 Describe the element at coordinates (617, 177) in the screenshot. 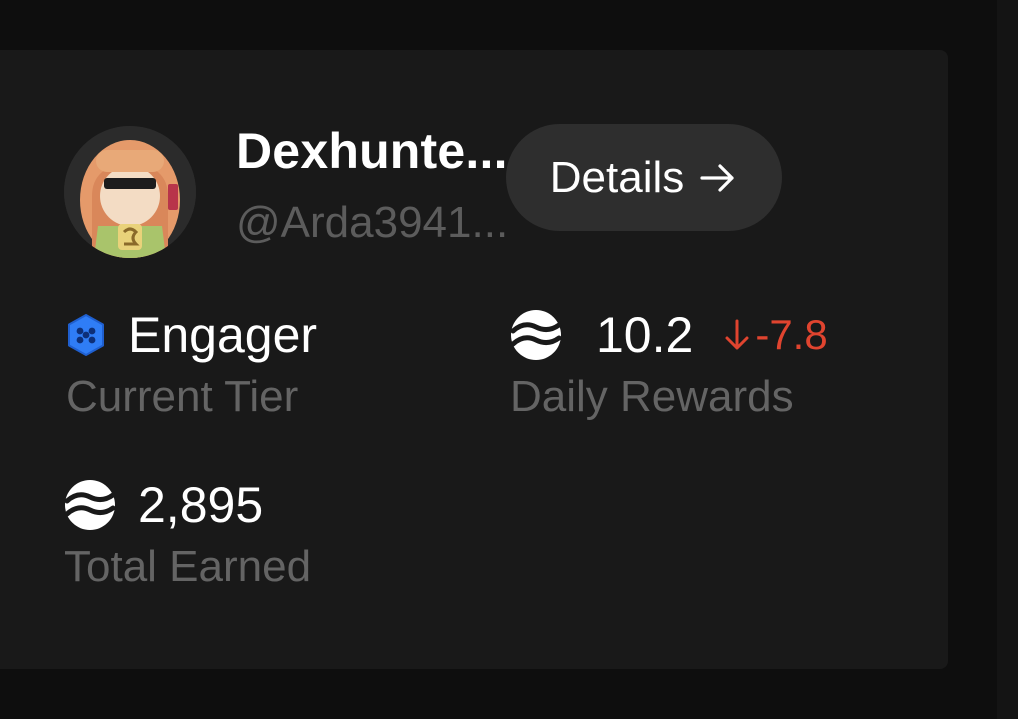

I see `details-button-label: Details` at that location.